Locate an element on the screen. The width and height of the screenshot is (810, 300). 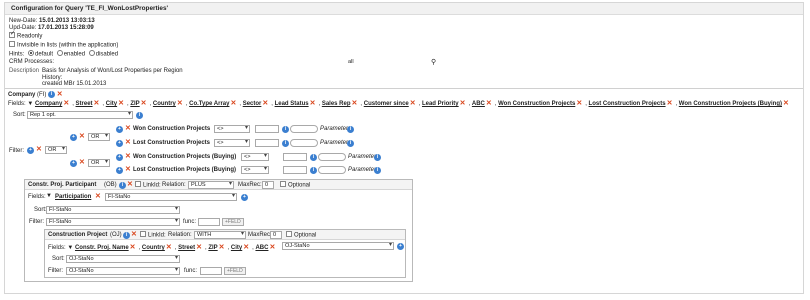
group1-delete-icon: ✕ is located at coordinates (82, 136).